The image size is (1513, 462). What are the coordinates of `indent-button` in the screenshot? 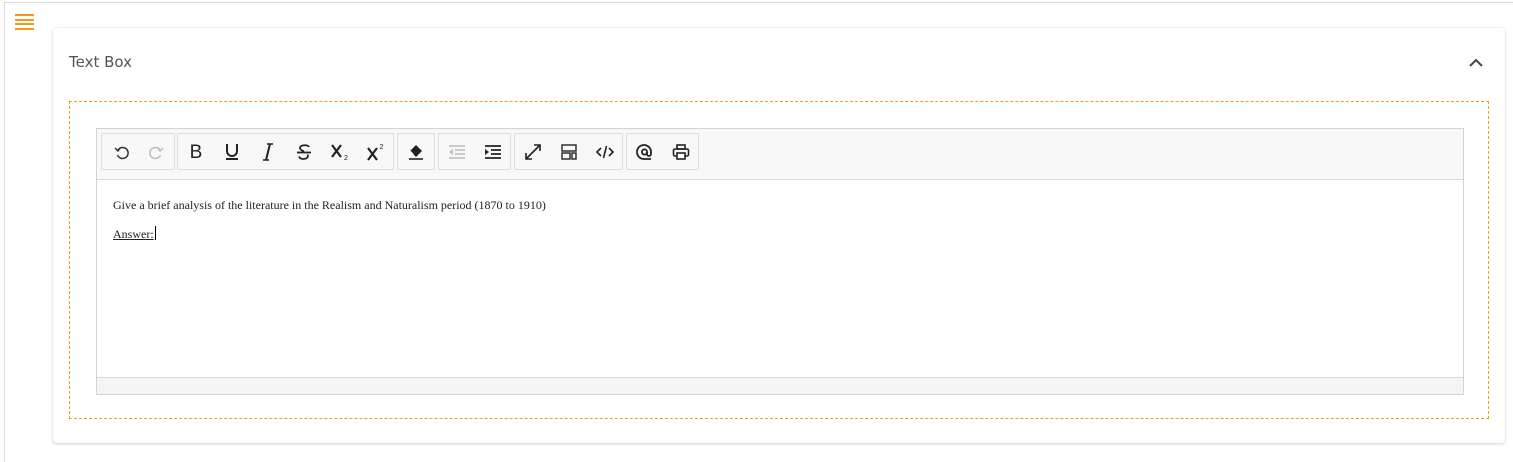 It's located at (493, 152).